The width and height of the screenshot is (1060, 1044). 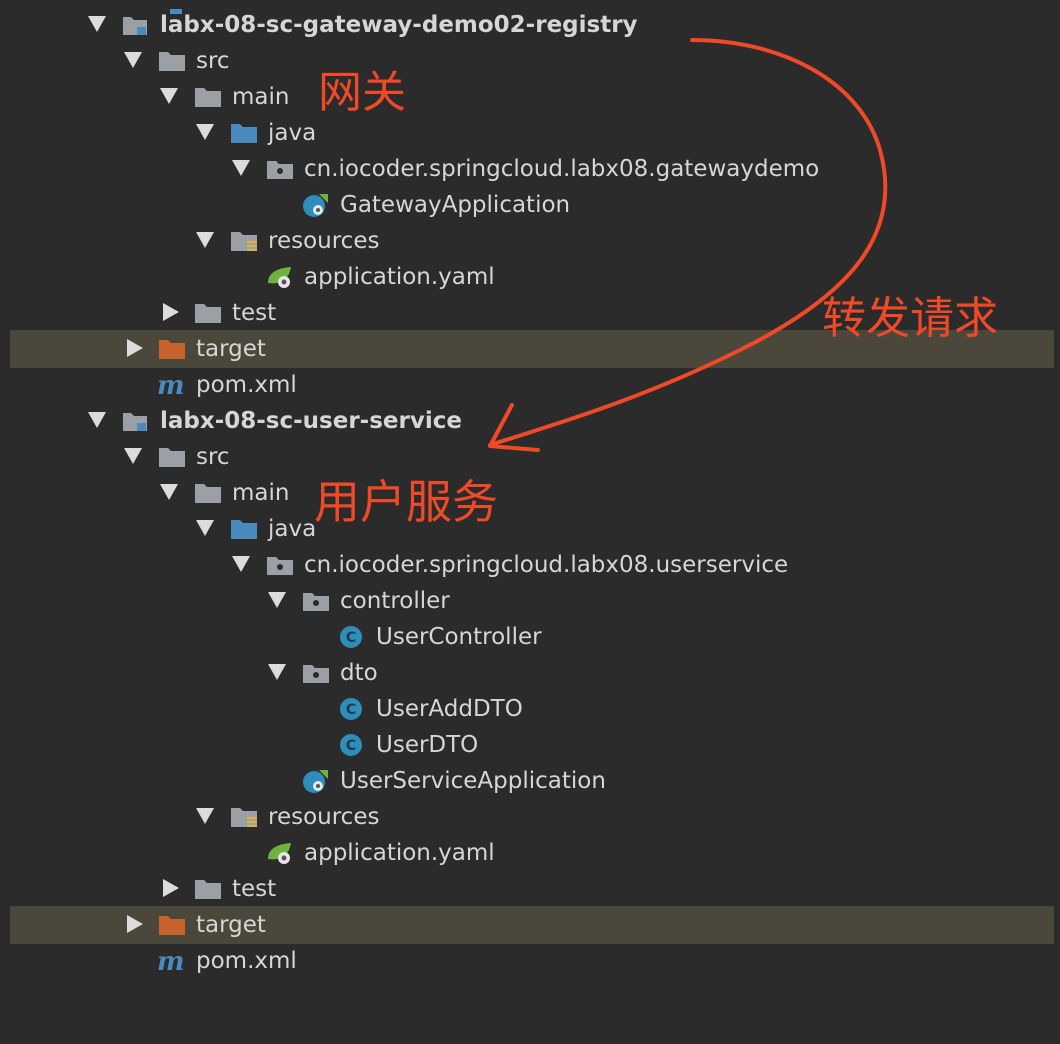 I want to click on tree-node: application.yaml, so click(x=532, y=853).